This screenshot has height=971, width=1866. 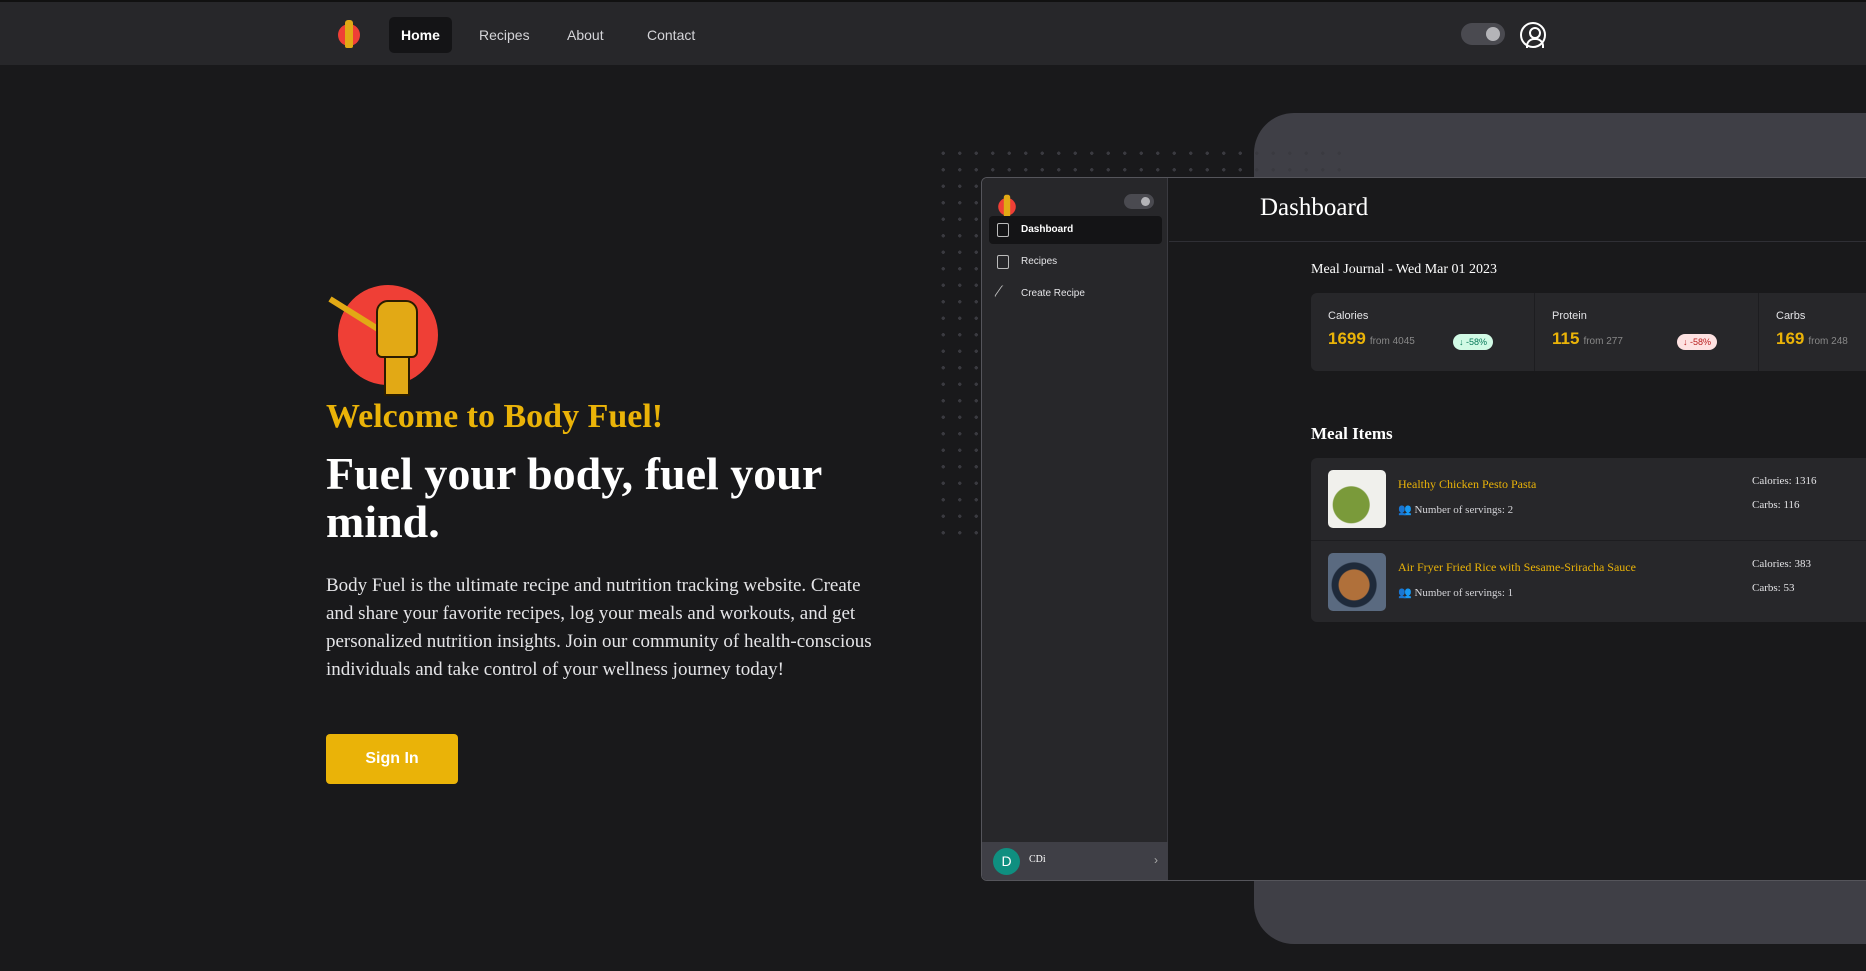 I want to click on sidebar-label: Dashboard, so click(x=1047, y=229).